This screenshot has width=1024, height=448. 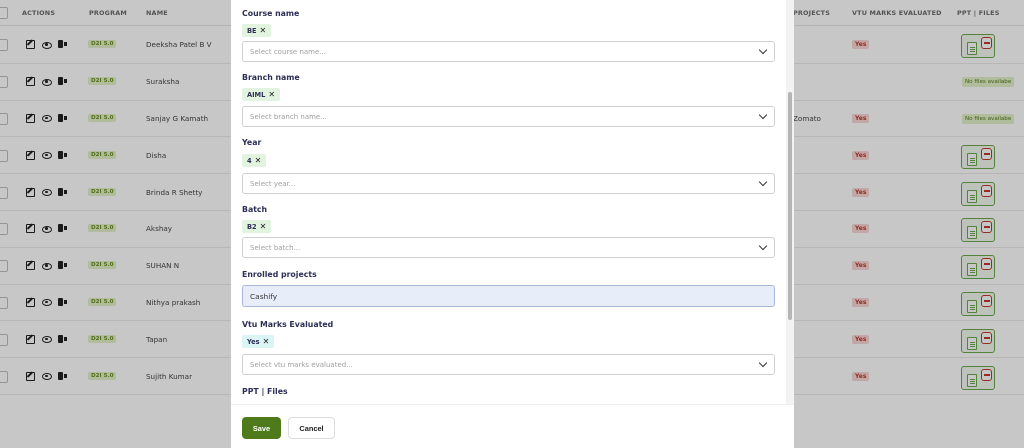 I want to click on year-chip: 4 ✕, so click(x=254, y=160).